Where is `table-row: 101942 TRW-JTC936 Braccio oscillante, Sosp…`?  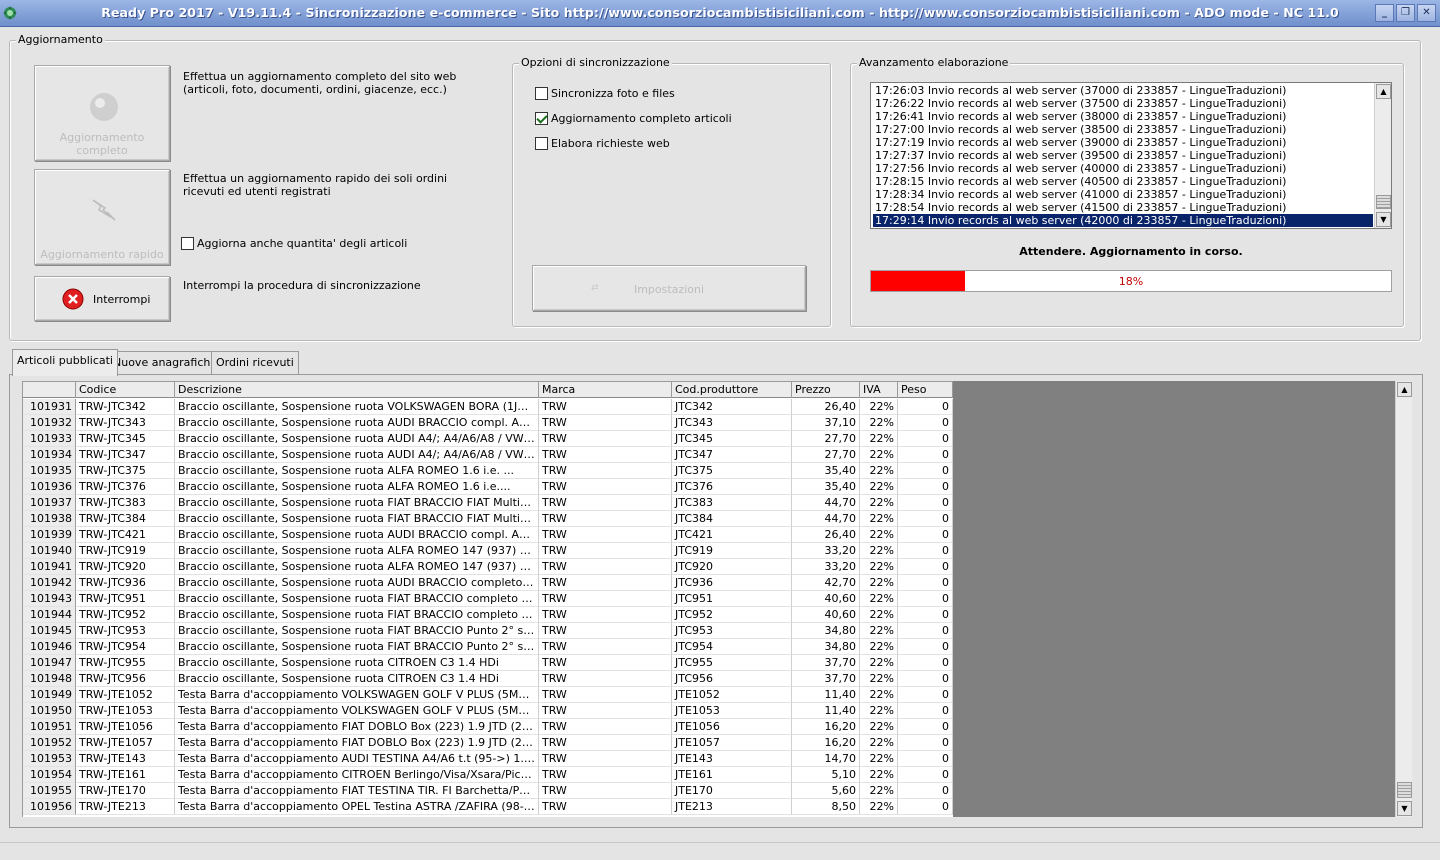
table-row: 101942 TRW-JTC936 Braccio oscillante, Sosp… is located at coordinates (488, 583).